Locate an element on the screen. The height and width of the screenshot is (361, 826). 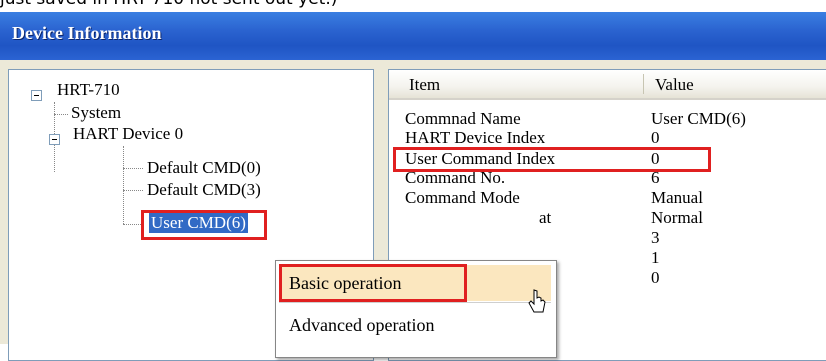
row-item: HART Device Index is located at coordinates (475, 137).